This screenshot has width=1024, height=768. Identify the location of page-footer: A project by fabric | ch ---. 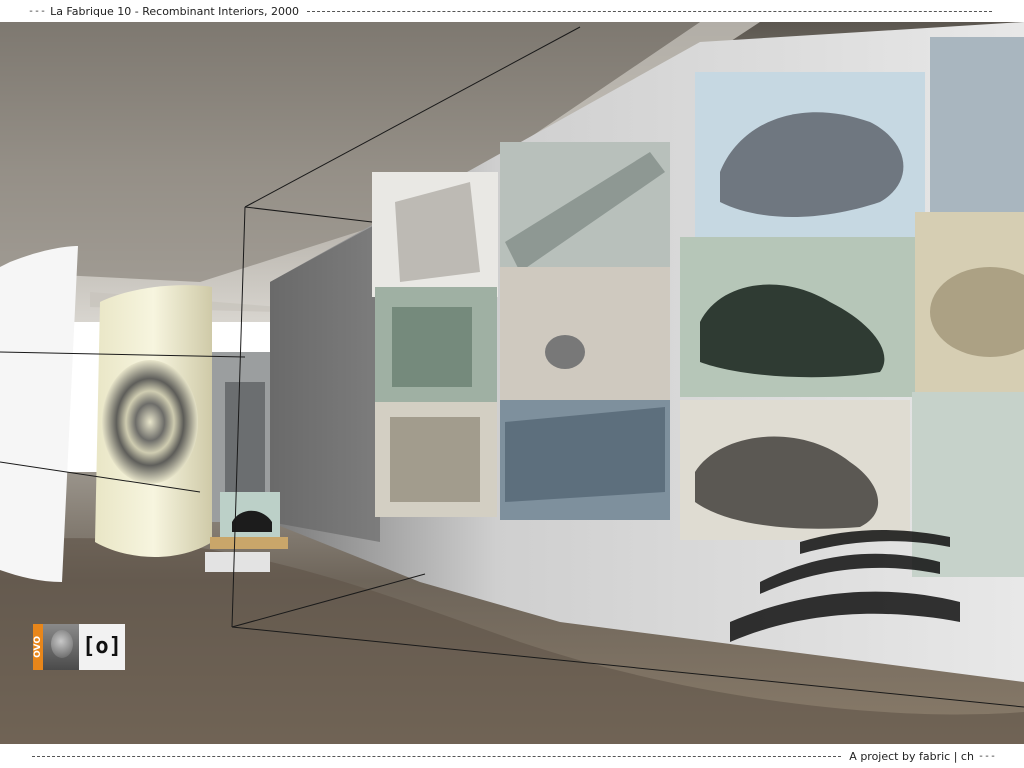
(512, 756).